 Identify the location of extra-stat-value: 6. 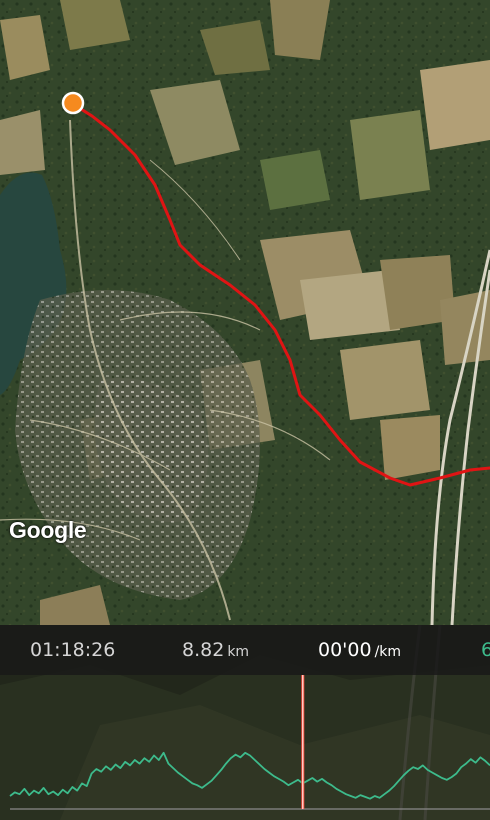
(485, 650).